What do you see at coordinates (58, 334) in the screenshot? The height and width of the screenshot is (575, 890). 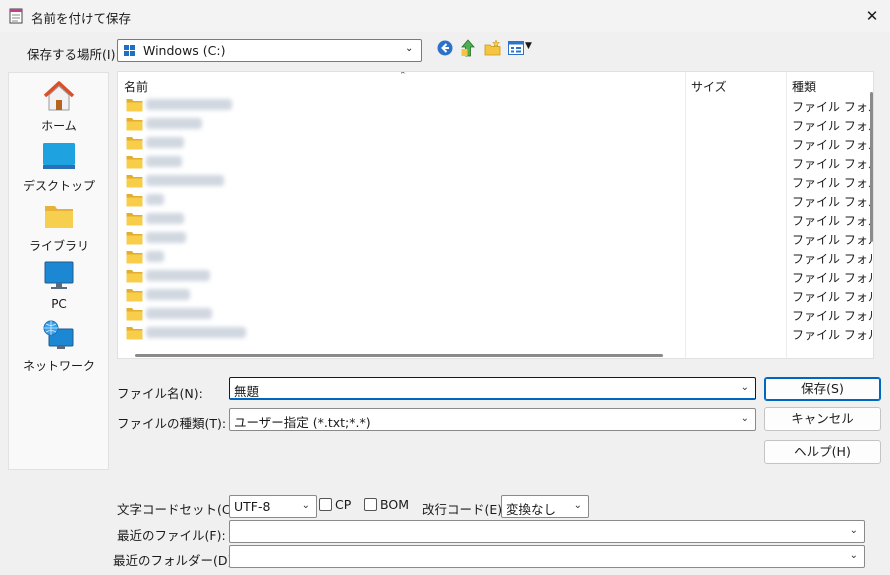 I see `network-icon` at bounding box center [58, 334].